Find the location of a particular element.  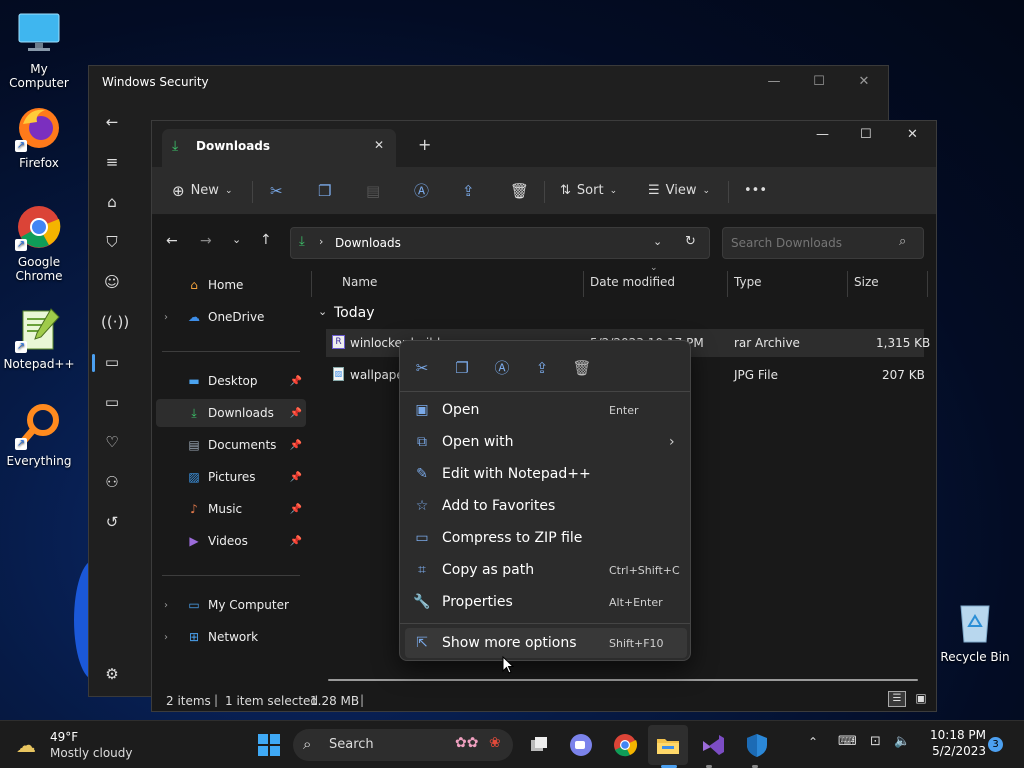

horizontal-scrollbar is located at coordinates (623, 680).